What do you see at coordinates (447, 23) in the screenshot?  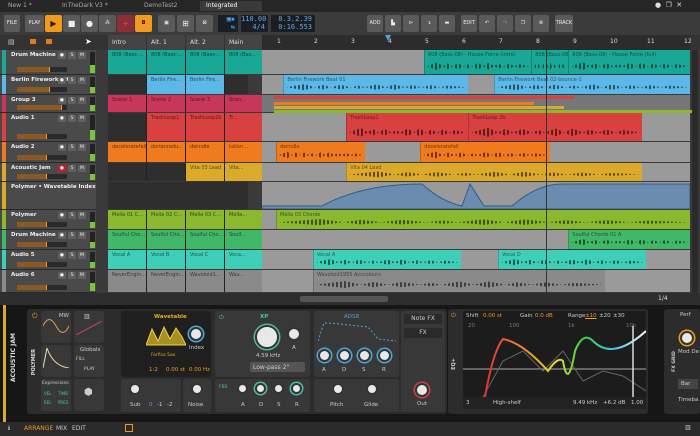 I see `folder-icon: ▬` at bounding box center [447, 23].